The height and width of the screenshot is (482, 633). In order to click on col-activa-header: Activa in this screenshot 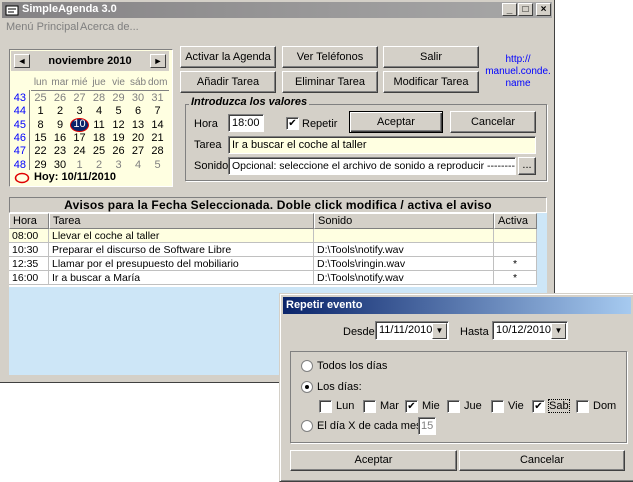, I will do `click(515, 221)`.